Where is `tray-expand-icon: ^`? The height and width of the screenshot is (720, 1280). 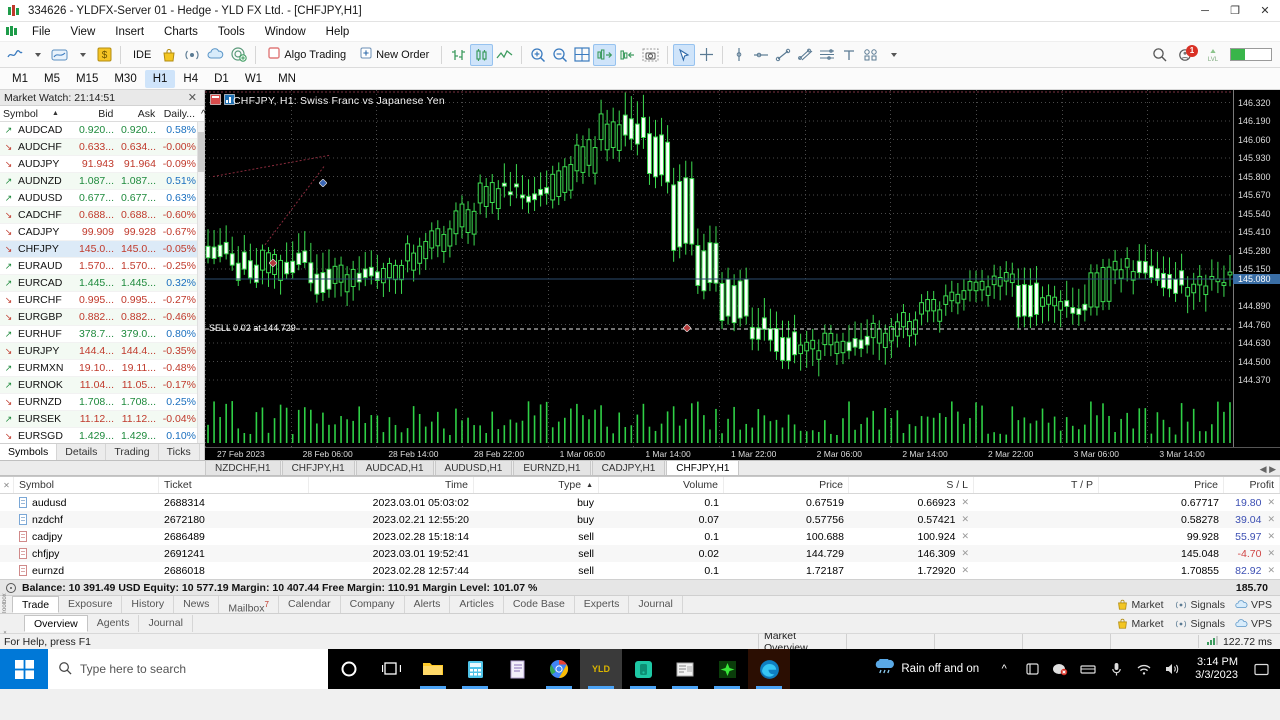
tray-expand-icon: ^ is located at coordinates (1004, 669).